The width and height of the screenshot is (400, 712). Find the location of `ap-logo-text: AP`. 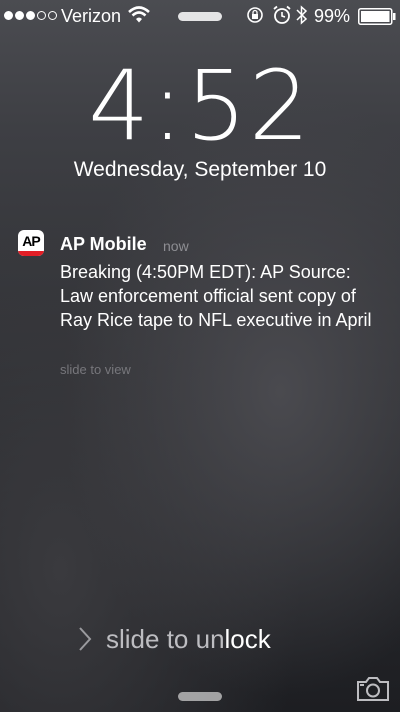

ap-logo-text: AP is located at coordinates (31, 241).